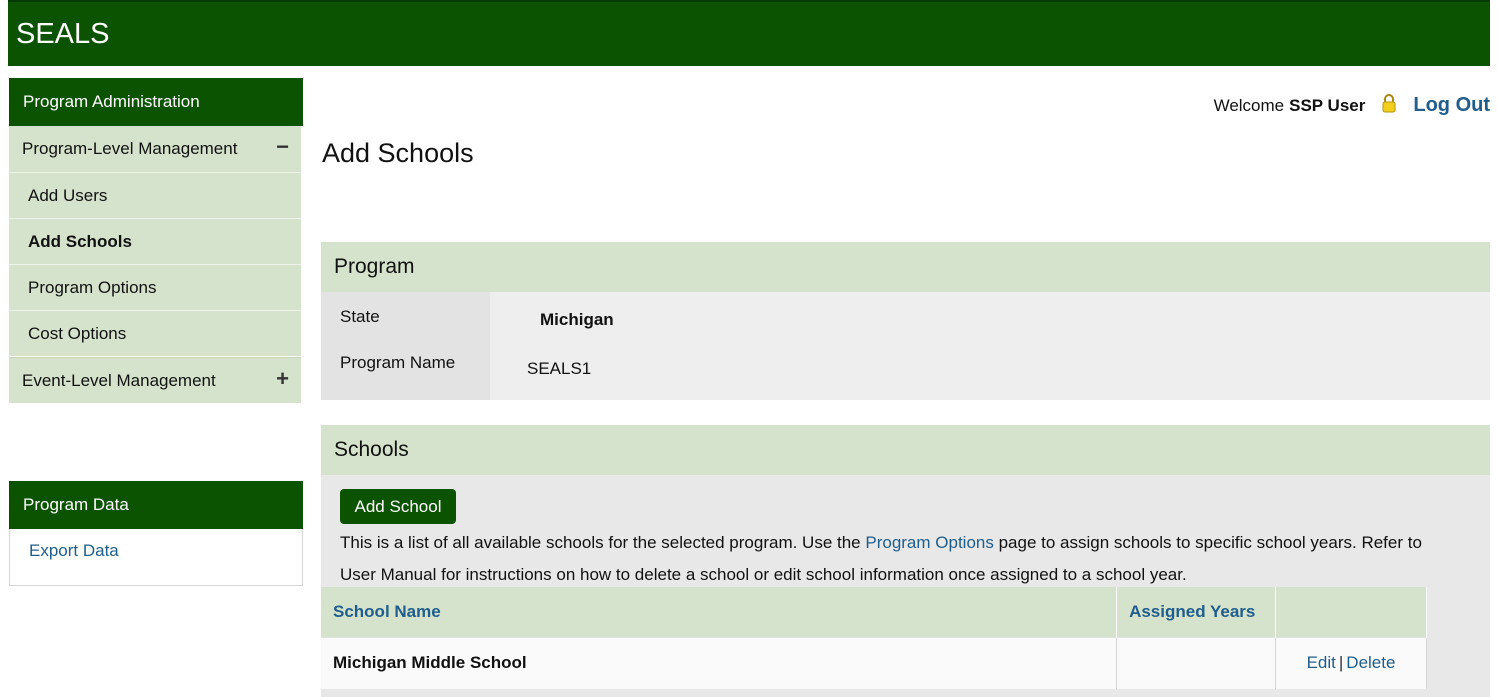  I want to click on export-data-link: Export Data, so click(74, 551).